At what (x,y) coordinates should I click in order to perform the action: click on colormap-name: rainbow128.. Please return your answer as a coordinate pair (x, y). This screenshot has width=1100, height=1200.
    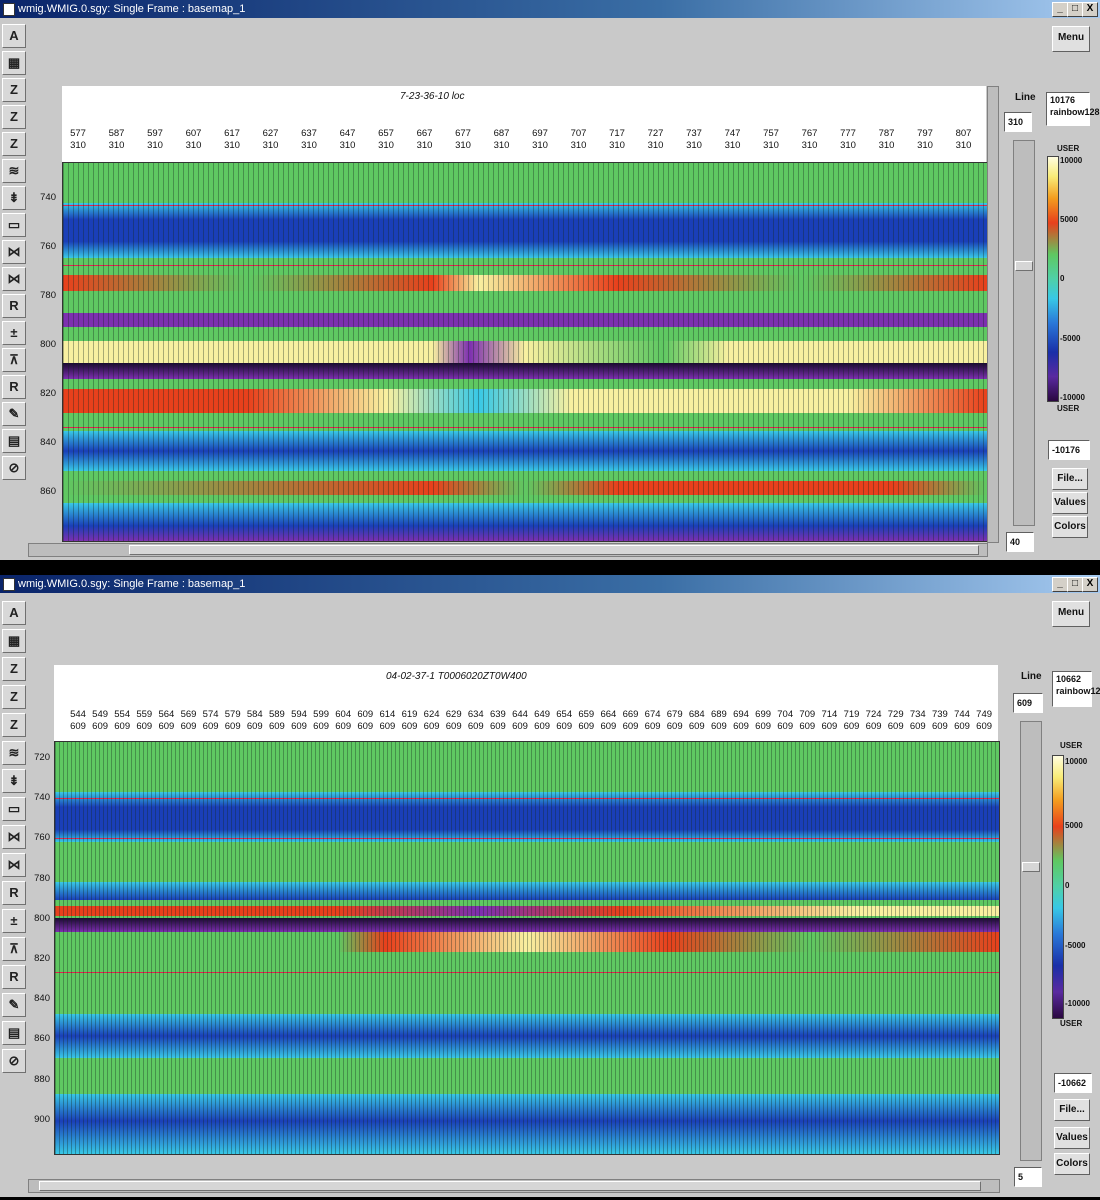
    Looking at the image, I should click on (1075, 112).